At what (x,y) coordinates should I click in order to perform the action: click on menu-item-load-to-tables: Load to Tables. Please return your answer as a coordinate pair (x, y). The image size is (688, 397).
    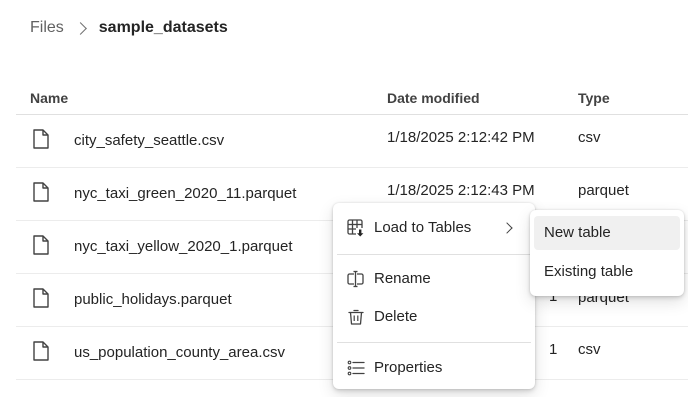
    Looking at the image, I should click on (434, 228).